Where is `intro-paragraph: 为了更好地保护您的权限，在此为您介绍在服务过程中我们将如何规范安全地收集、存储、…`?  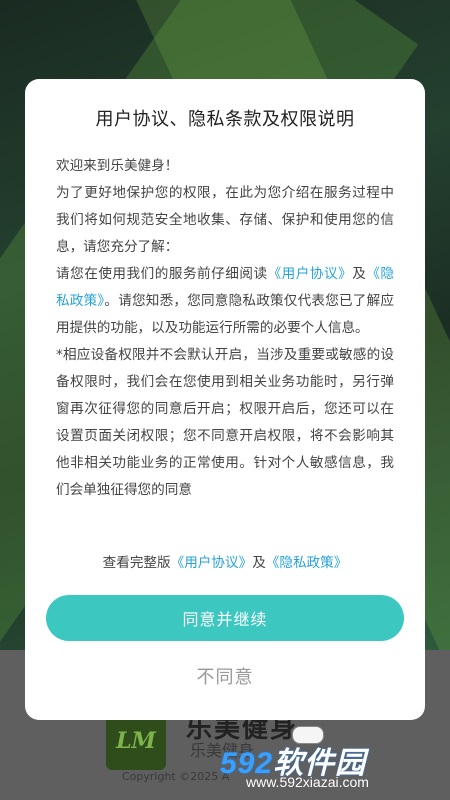
intro-paragraph: 为了更好地保护您的权限，在此为您介绍在服务过程中我们将如何规范安全地收集、存储、… is located at coordinates (225, 220).